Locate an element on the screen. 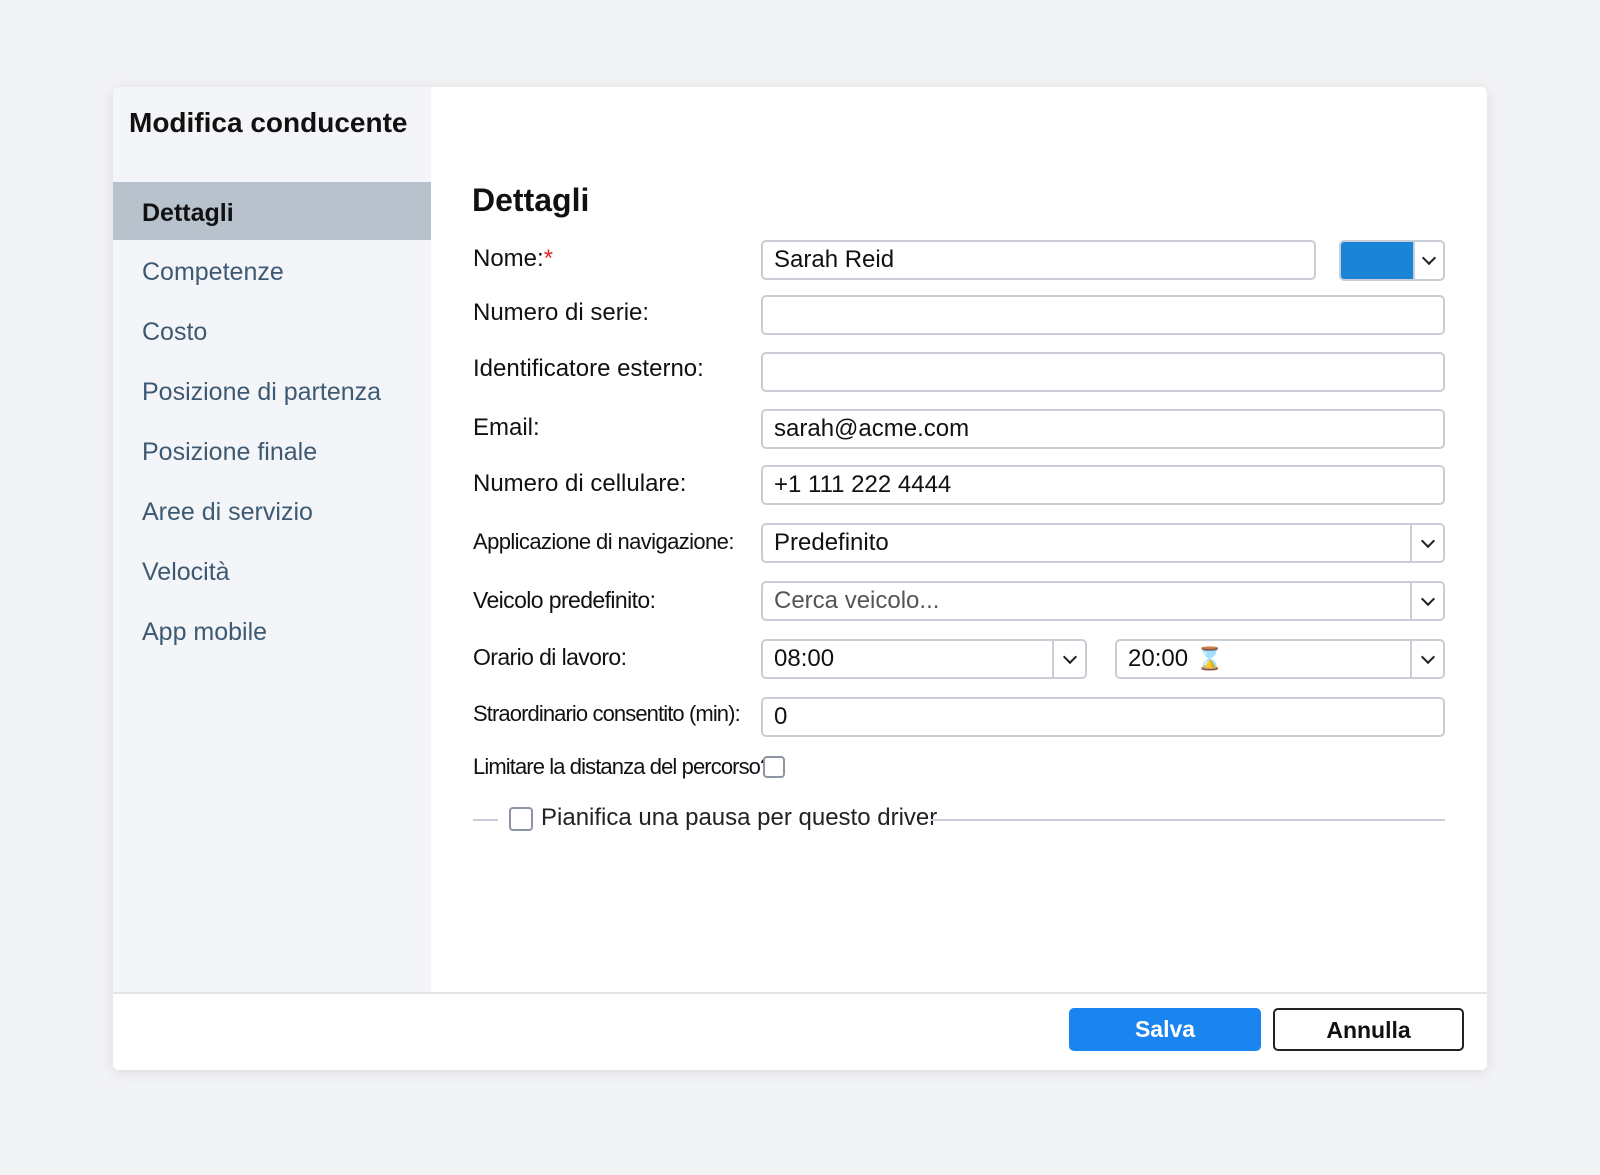 The height and width of the screenshot is (1175, 1600). email-input: sarah@acme.com is located at coordinates (1103, 429).